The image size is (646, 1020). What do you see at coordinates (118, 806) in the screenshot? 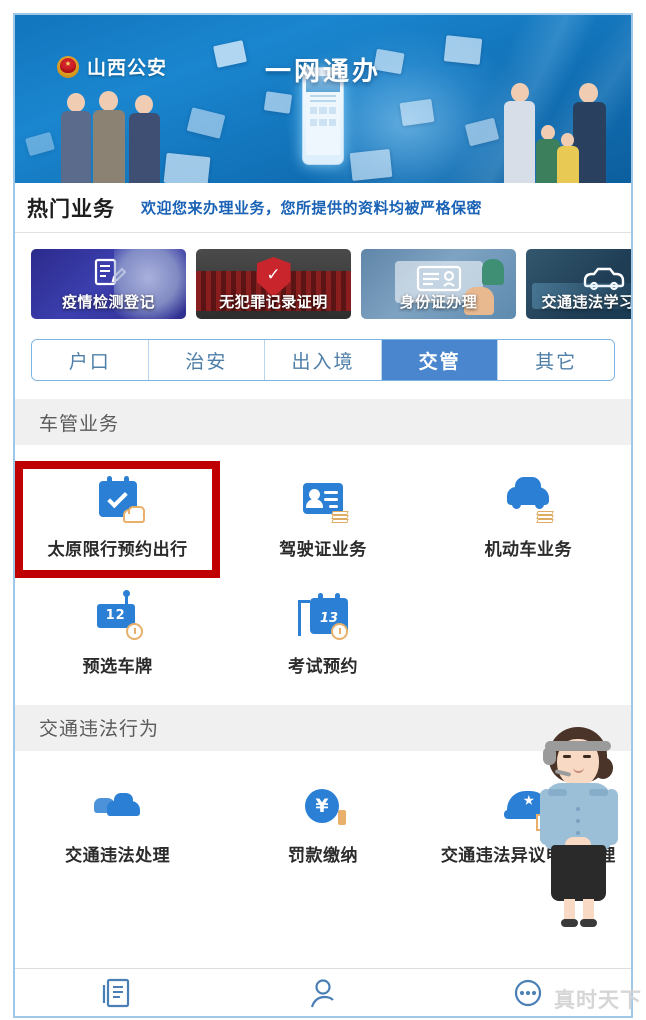
I see `two-cars-icon` at bounding box center [118, 806].